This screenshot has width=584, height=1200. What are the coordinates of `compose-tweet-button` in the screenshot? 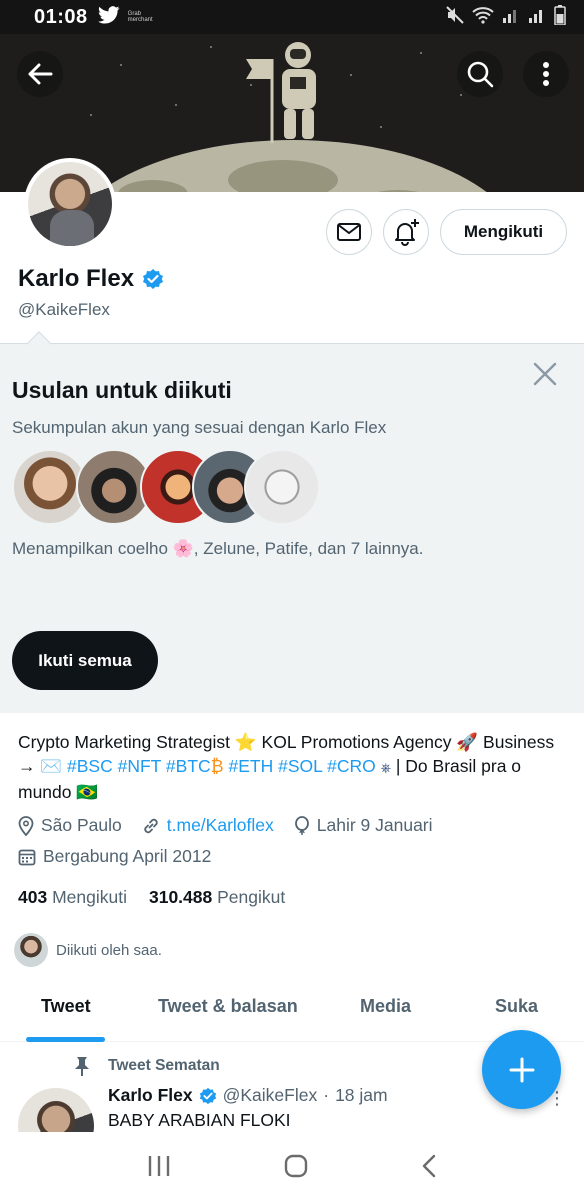 It's located at (521, 1069).